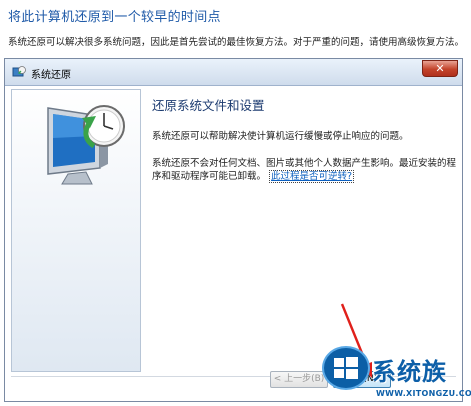 Image resolution: width=471 pixels, height=406 pixels. What do you see at coordinates (409, 372) in the screenshot?
I see `watermark-brand: 系统族` at bounding box center [409, 372].